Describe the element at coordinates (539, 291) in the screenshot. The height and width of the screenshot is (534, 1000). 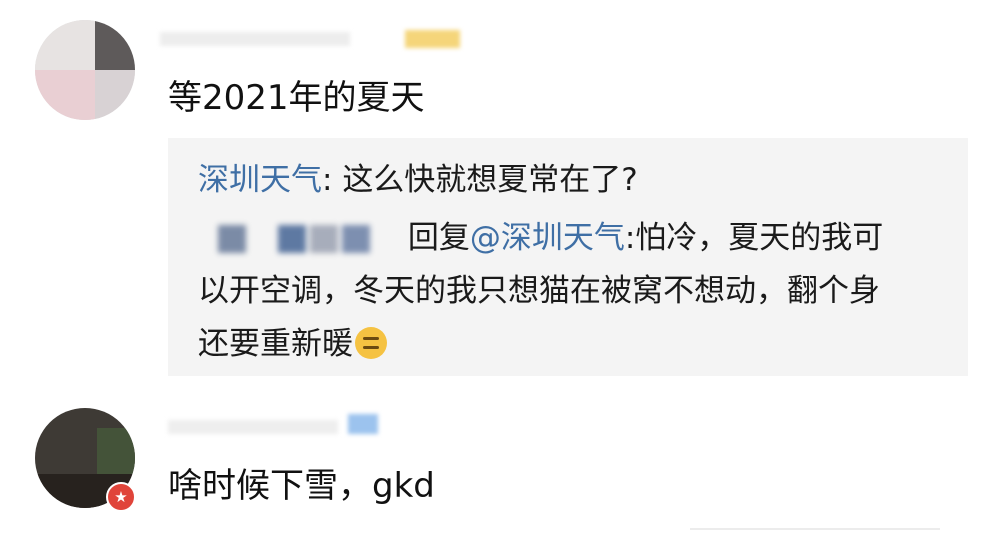
I see `child-reply-line-2: 以开空调，冬天的我只想猫在被窝不想动，翻个身` at that location.